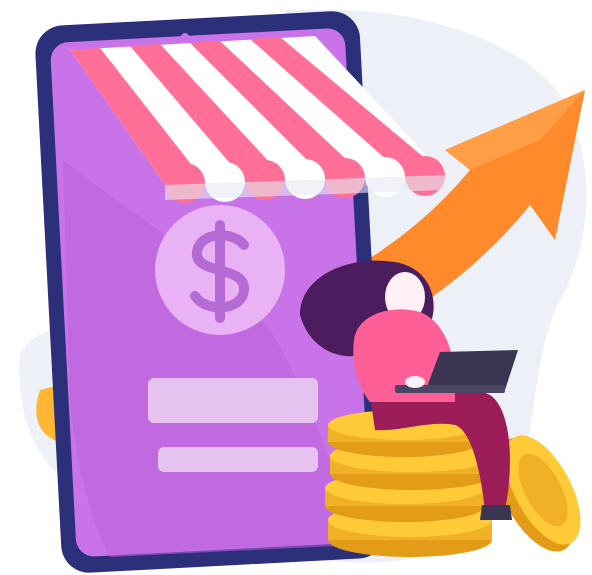  What do you see at coordinates (233, 400) in the screenshot?
I see `screen-bar-large` at bounding box center [233, 400].